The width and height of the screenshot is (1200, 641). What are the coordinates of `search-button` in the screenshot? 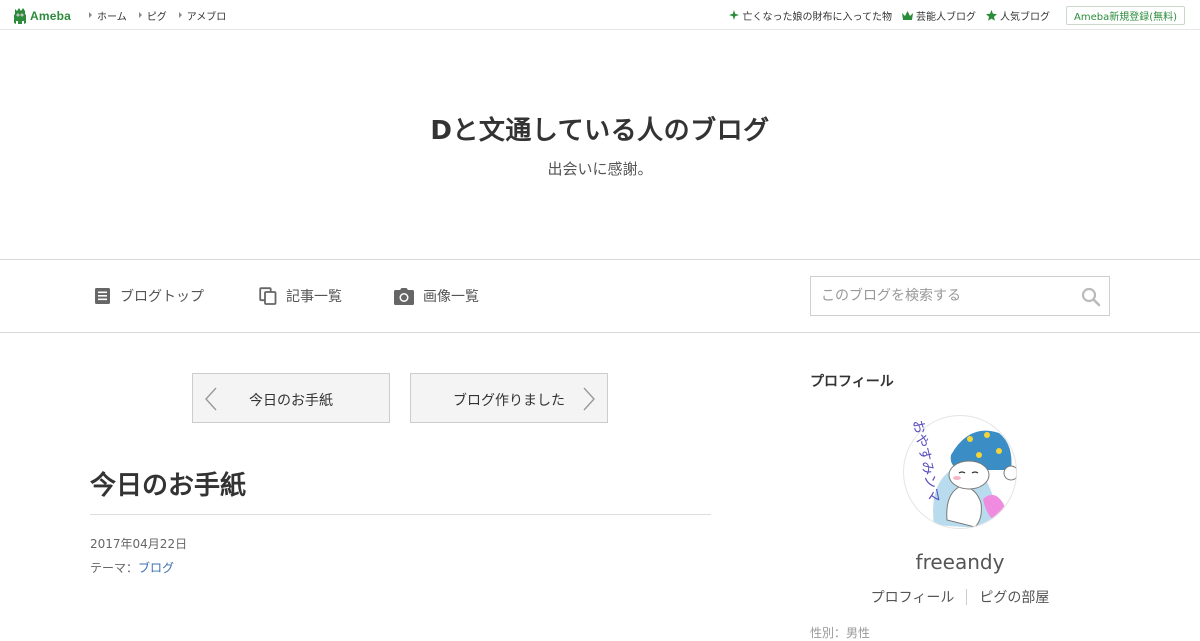 It's located at (1091, 297).